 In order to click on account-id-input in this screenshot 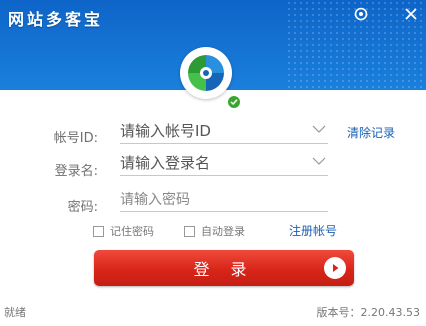, I will do `click(224, 131)`.